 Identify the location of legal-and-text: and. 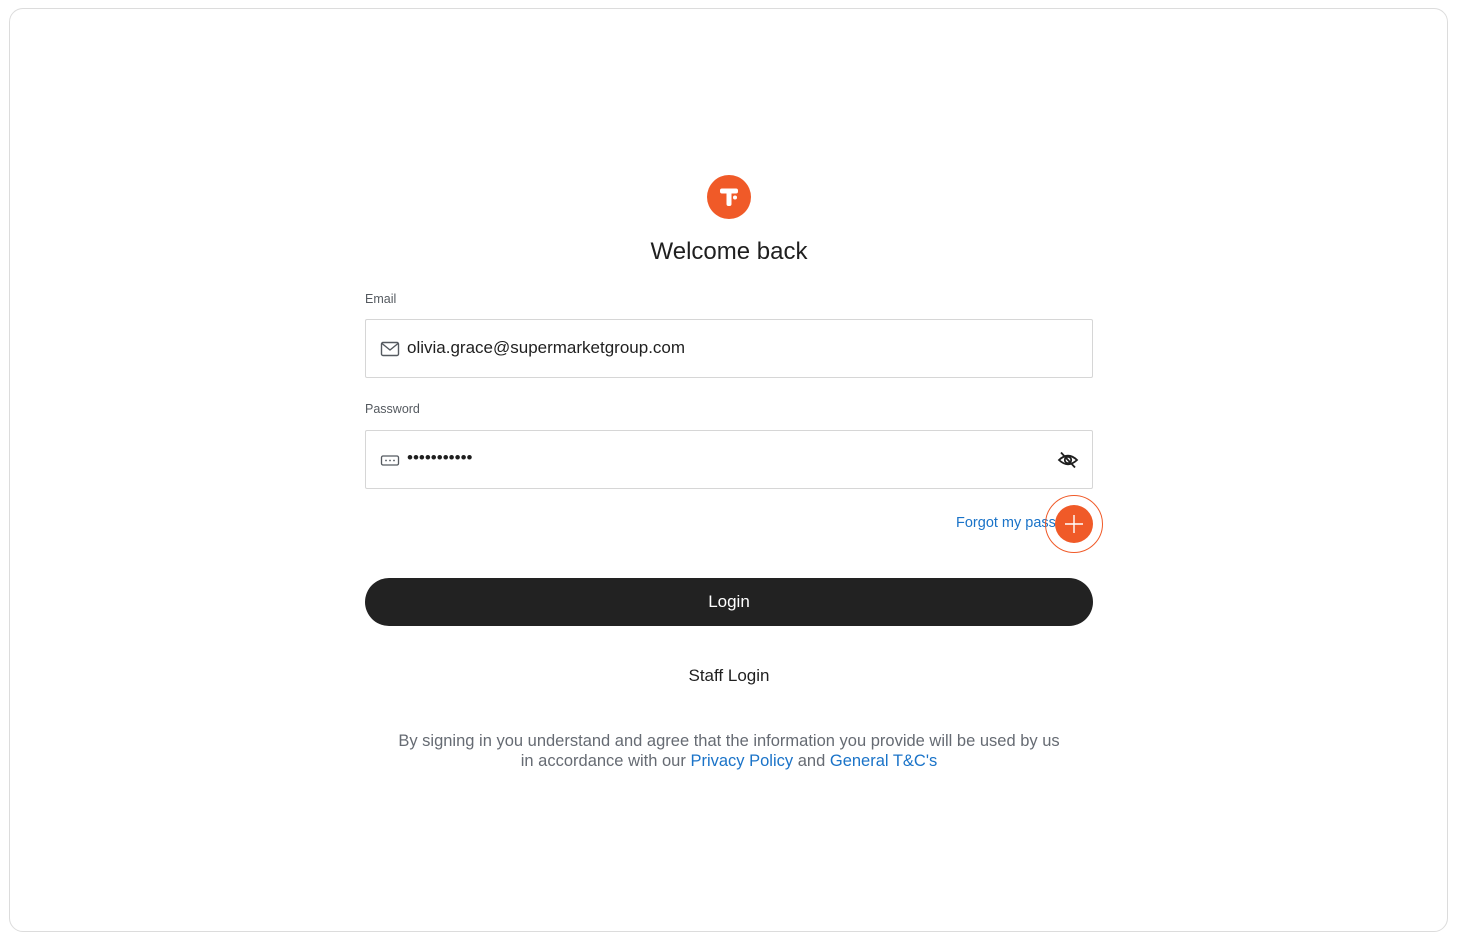
(811, 761).